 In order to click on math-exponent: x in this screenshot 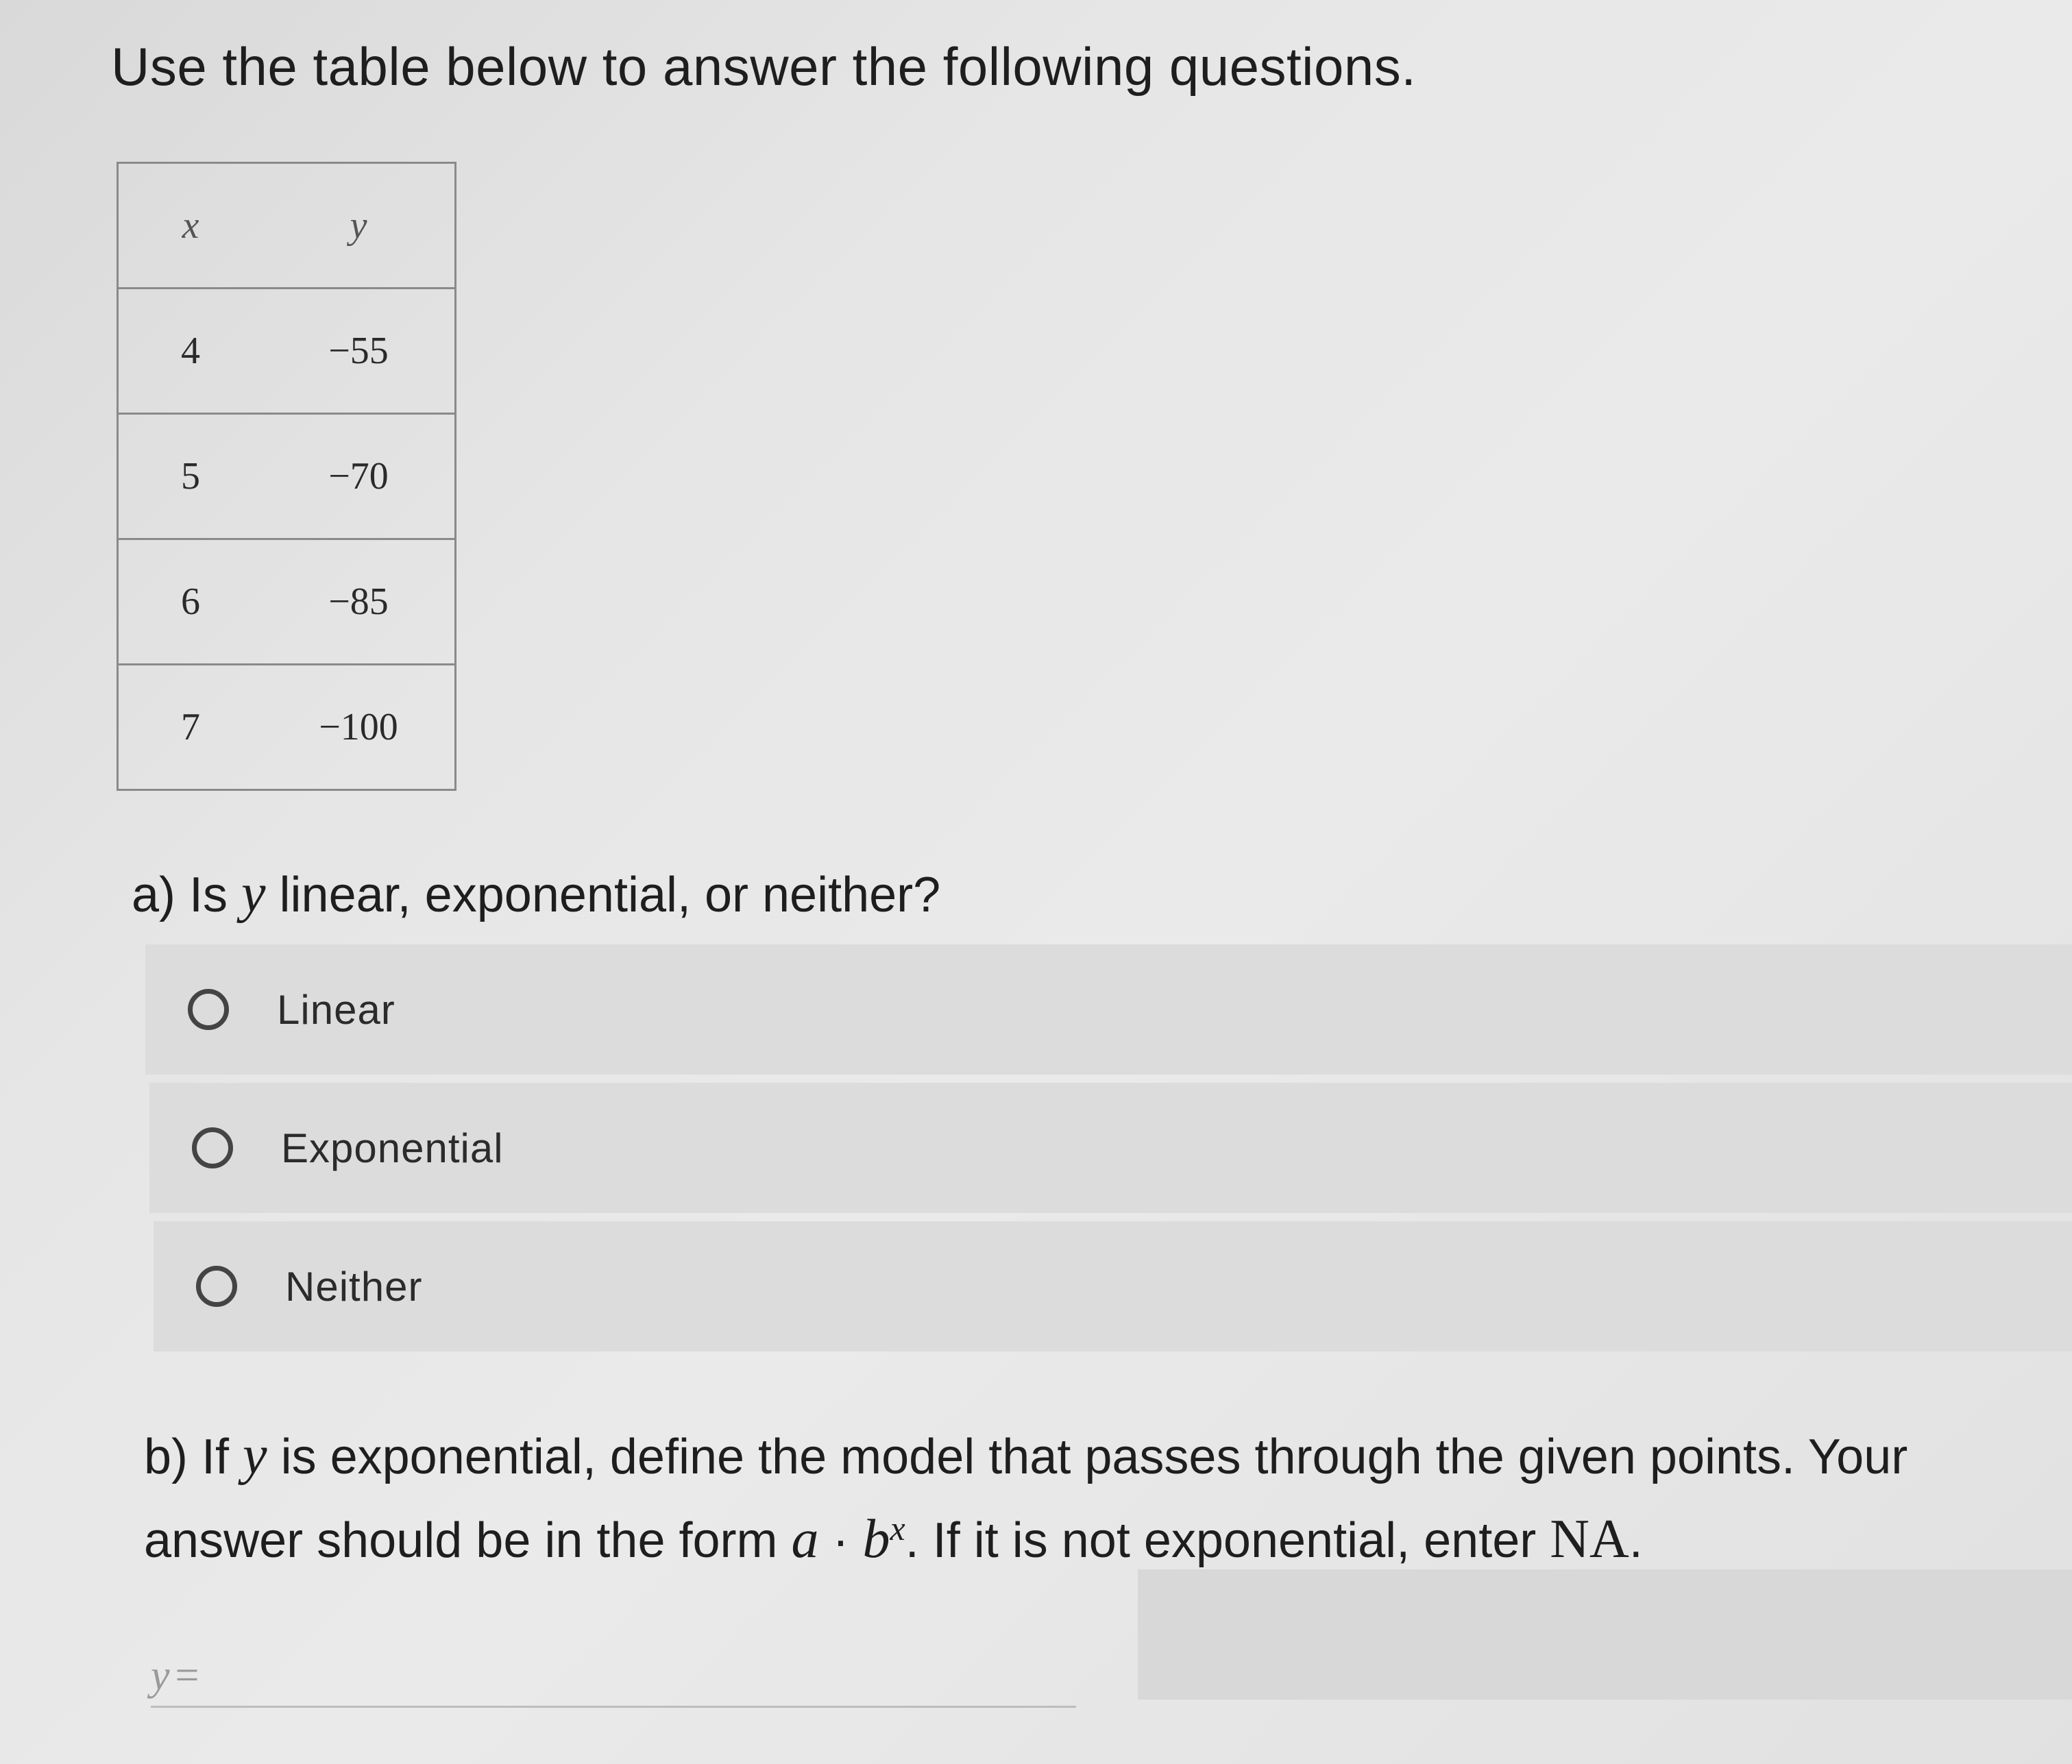, I will do `click(898, 1528)`.